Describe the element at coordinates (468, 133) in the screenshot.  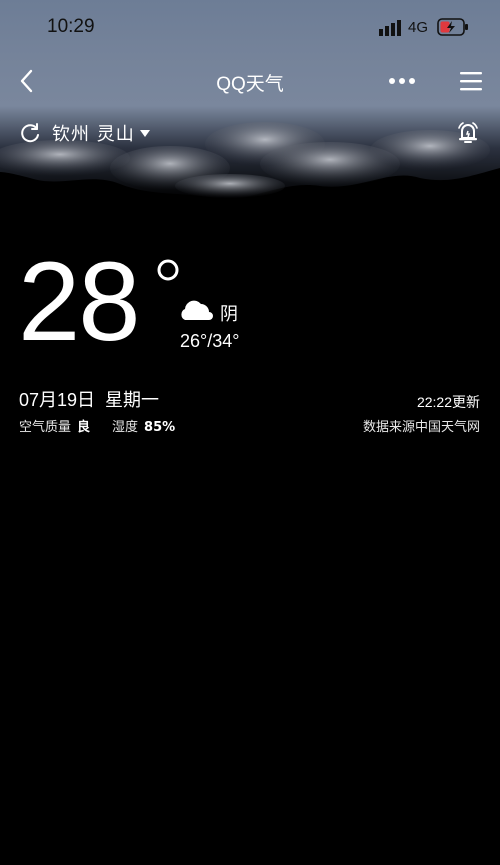
I see `alarm-bell-icon` at that location.